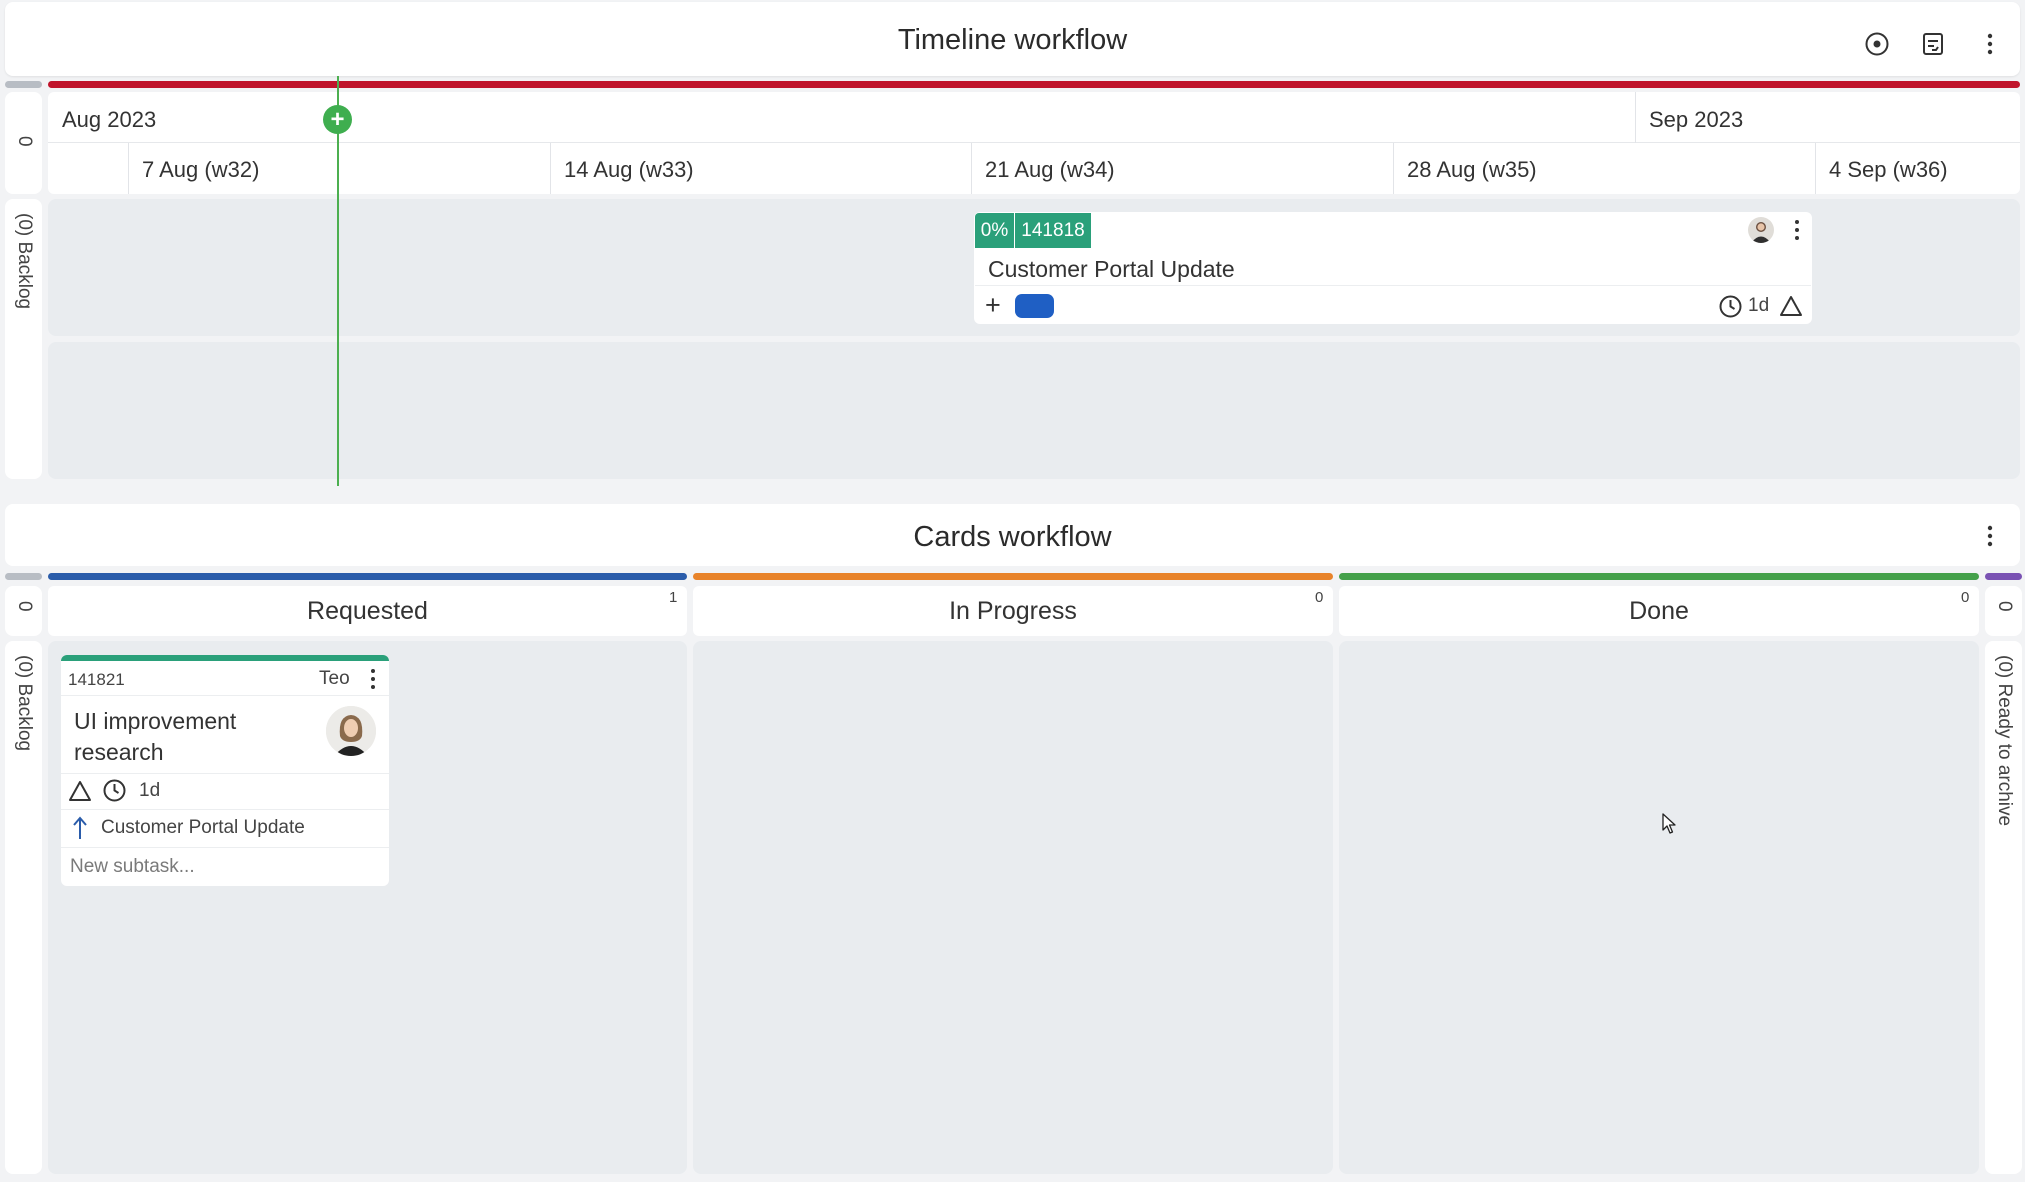 The height and width of the screenshot is (1182, 2025). What do you see at coordinates (225, 658) in the screenshot?
I see `card-color-bar` at bounding box center [225, 658].